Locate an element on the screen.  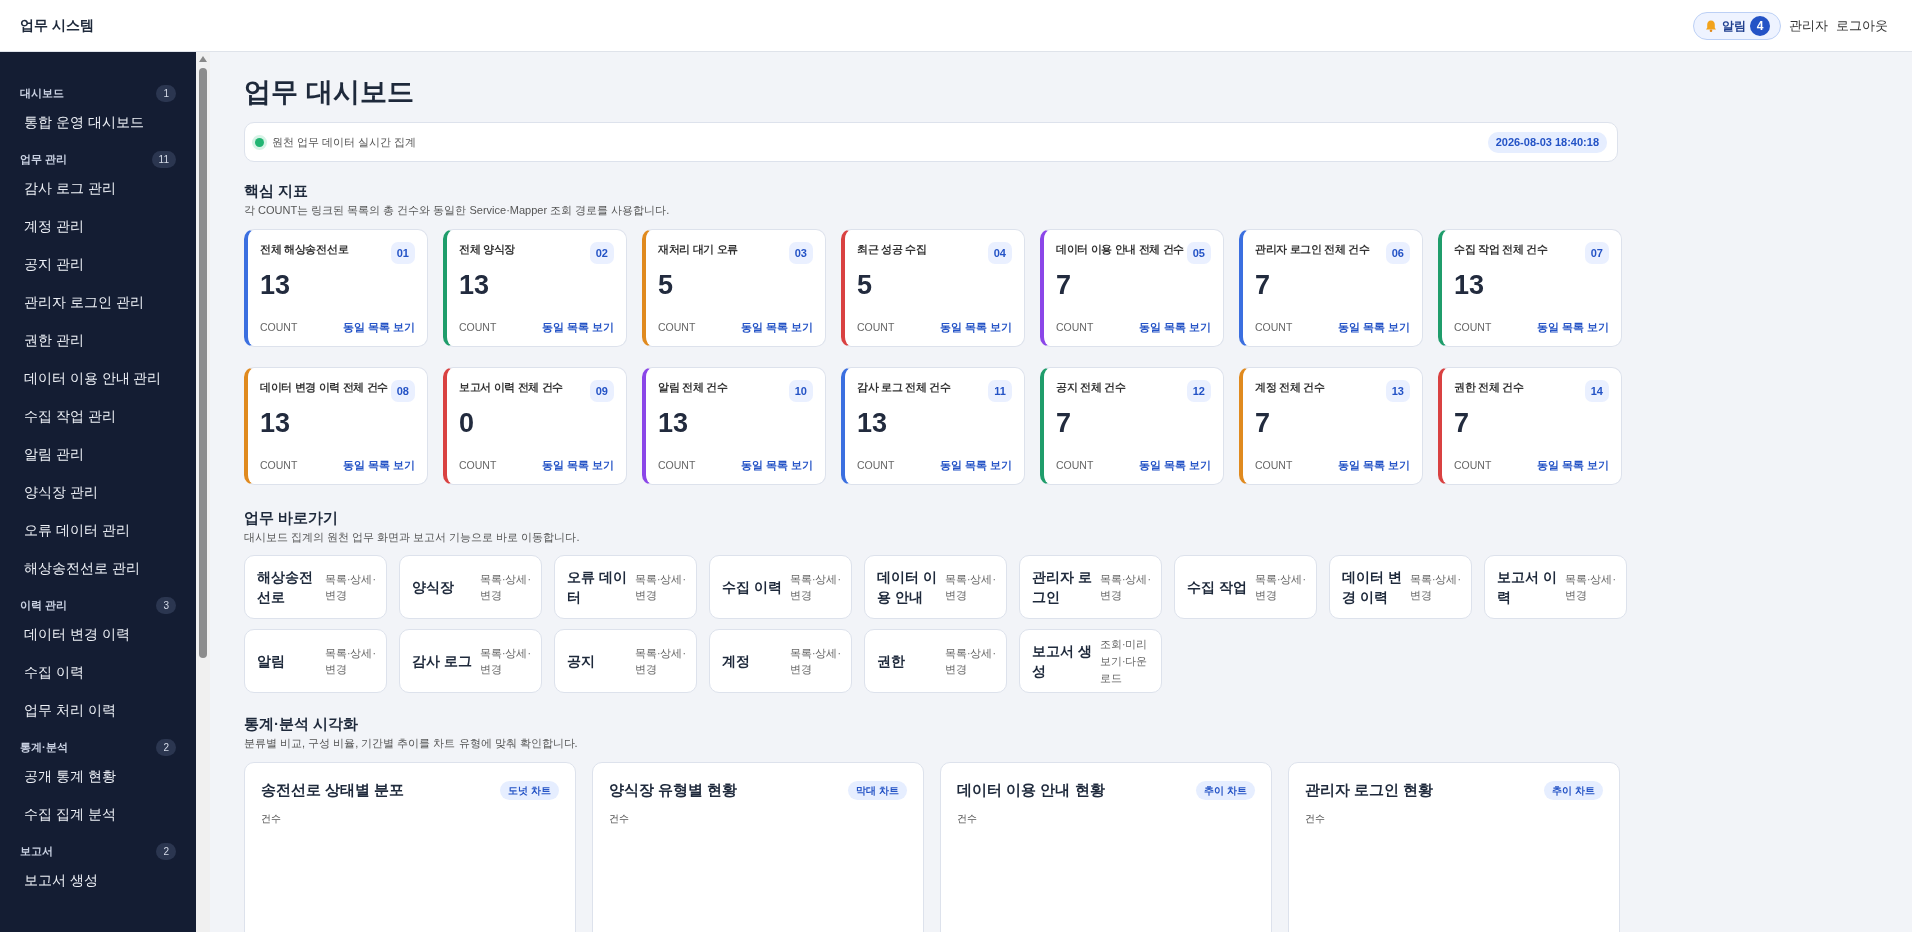
index-badge: 06 is located at coordinates (1397, 253).